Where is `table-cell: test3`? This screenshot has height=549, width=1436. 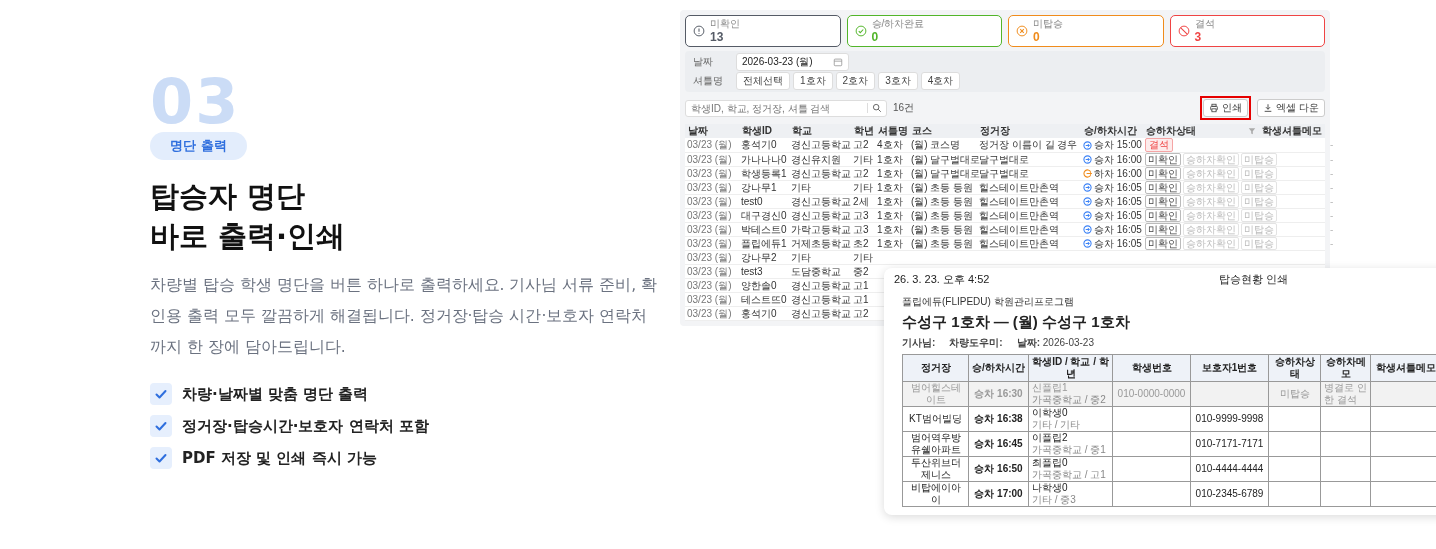
table-cell: test3 is located at coordinates (764, 271).